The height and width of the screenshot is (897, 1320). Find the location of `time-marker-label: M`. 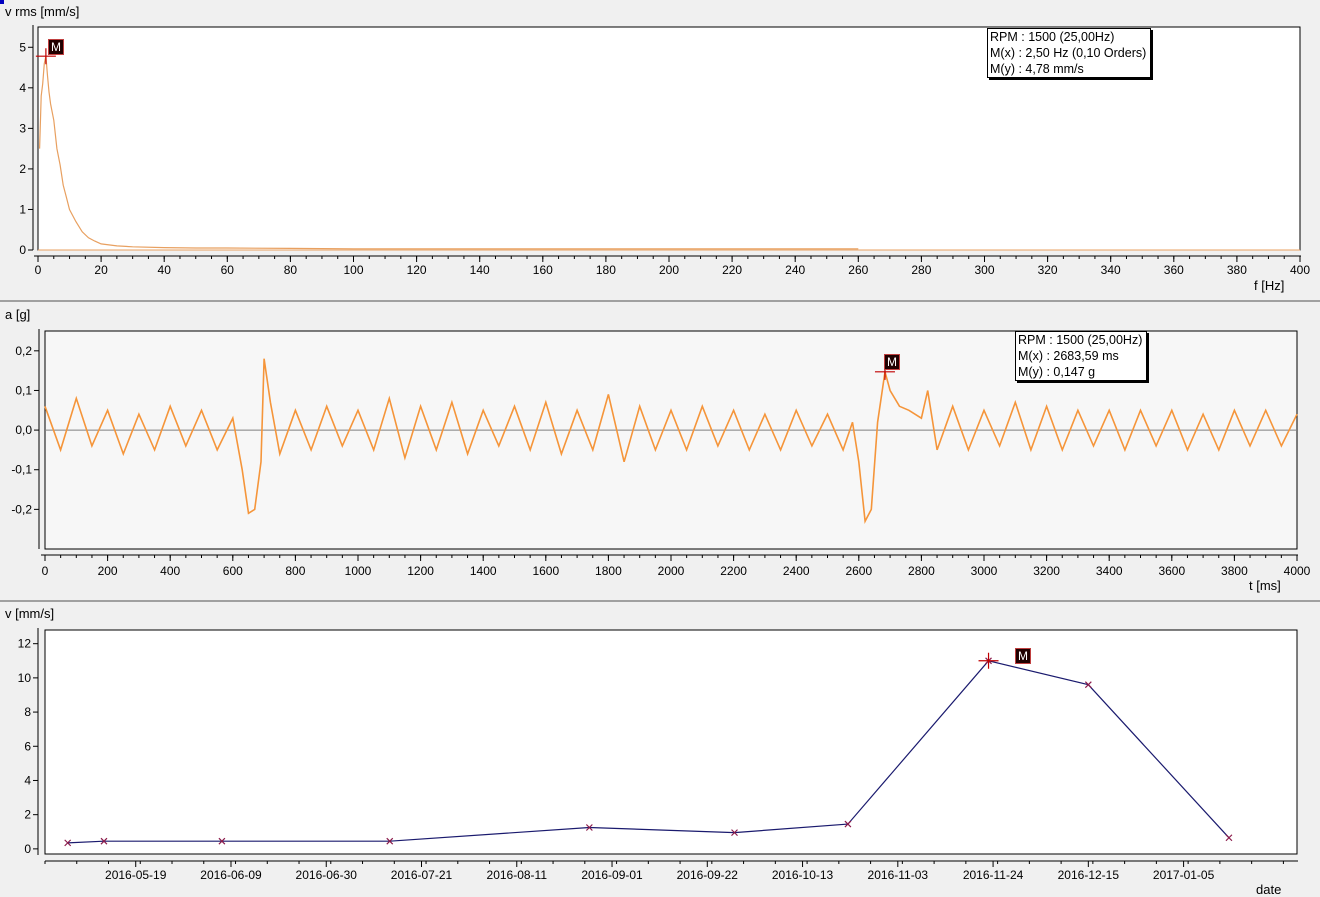

time-marker-label: M is located at coordinates (892, 362).